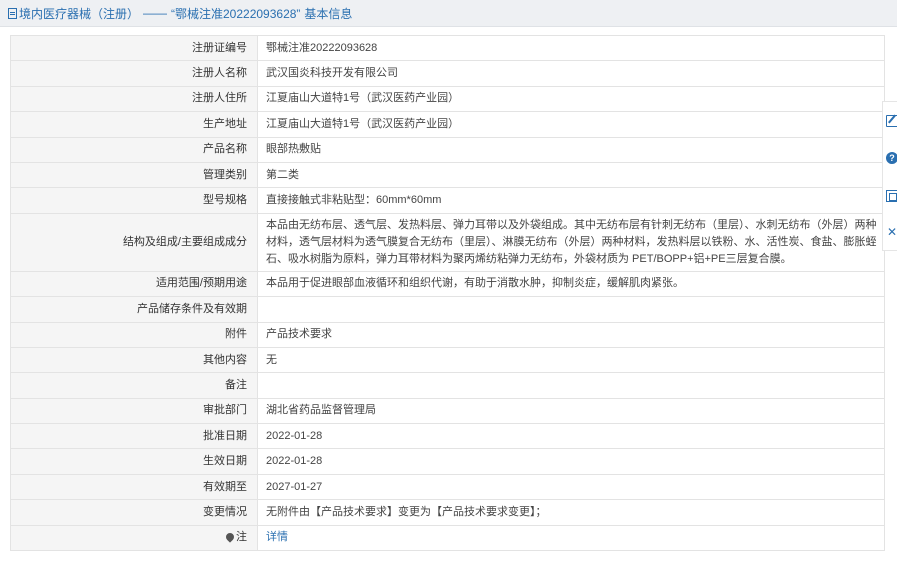 The width and height of the screenshot is (897, 566). I want to click on table-row: 产品储存条件及有效期, so click(447, 309).